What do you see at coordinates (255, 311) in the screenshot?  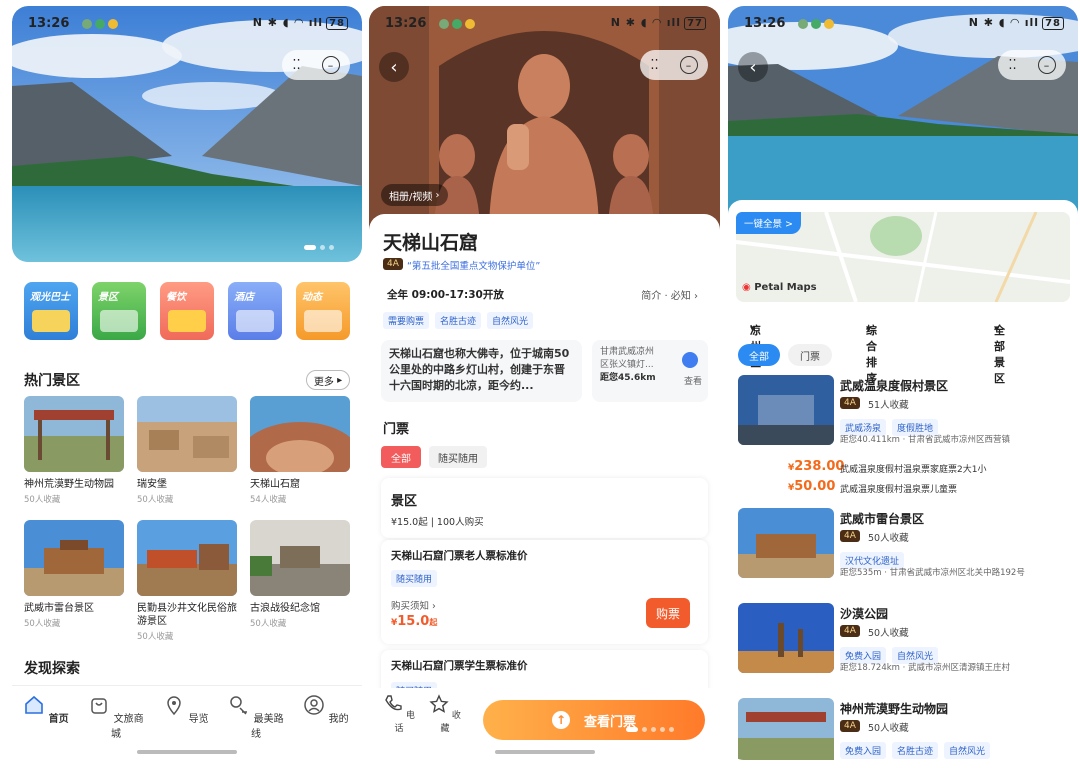 I see `category-hotel: 酒店` at bounding box center [255, 311].